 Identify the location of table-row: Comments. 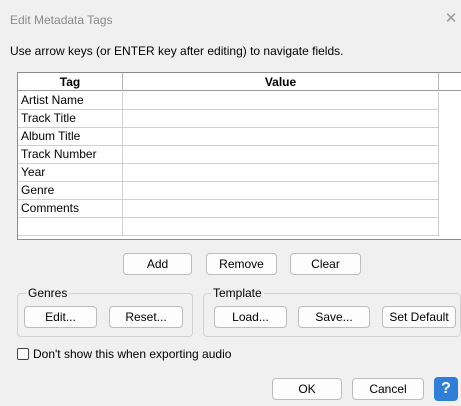
(228, 209).